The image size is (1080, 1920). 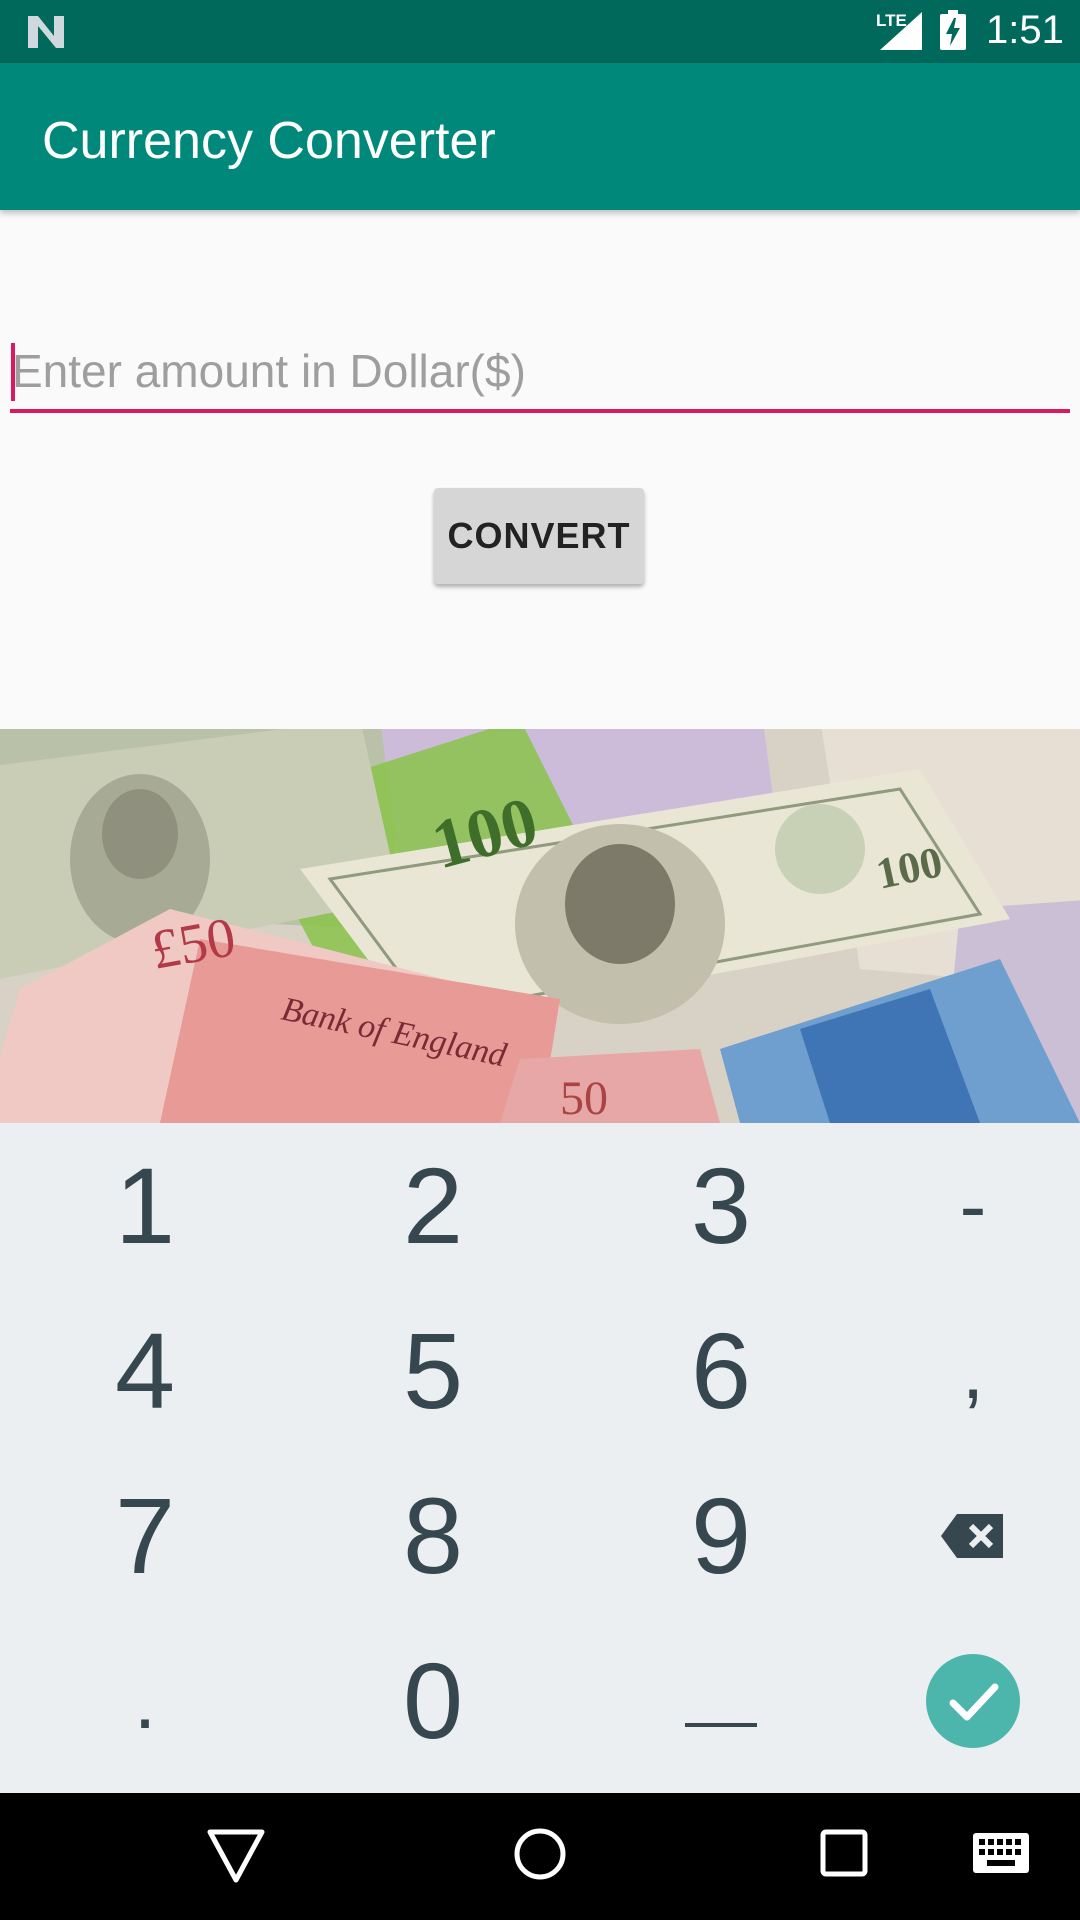 What do you see at coordinates (953, 30) in the screenshot?
I see `battery-charging-icon` at bounding box center [953, 30].